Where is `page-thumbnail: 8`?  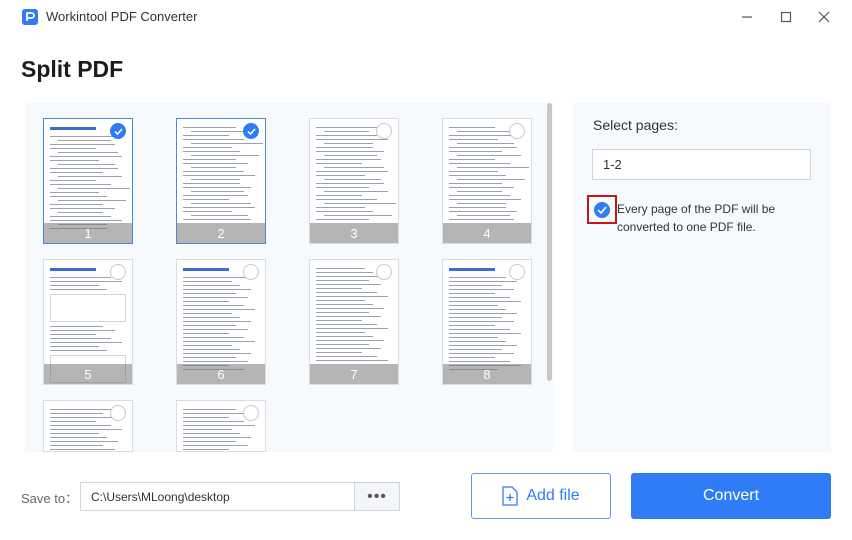 page-thumbnail: 8 is located at coordinates (487, 322).